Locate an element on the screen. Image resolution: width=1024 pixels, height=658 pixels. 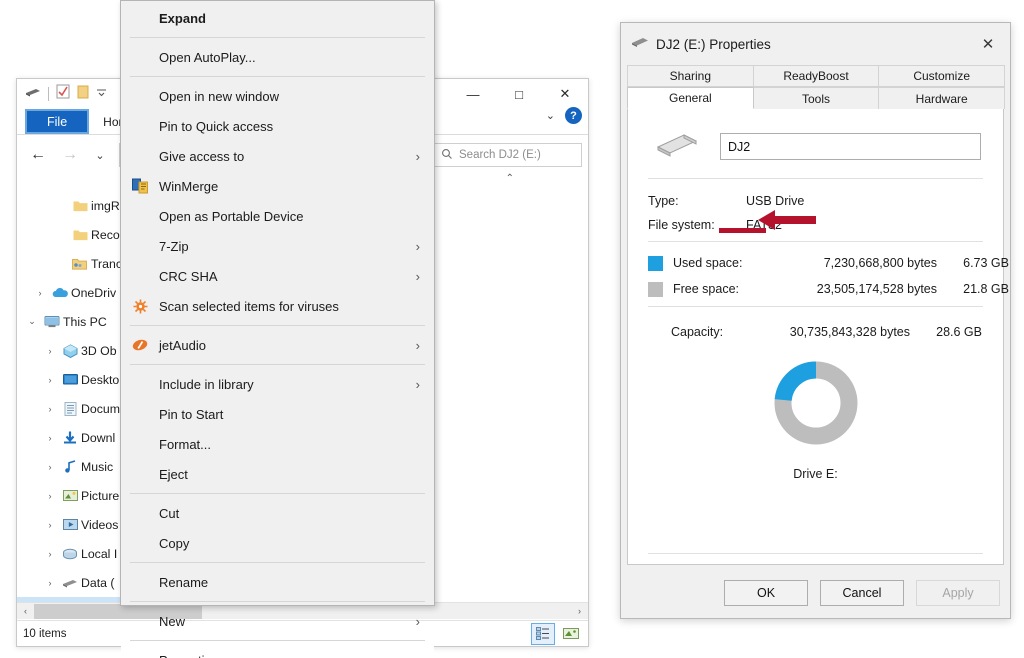
maximize-button: □ is located at coordinates (519, 94).